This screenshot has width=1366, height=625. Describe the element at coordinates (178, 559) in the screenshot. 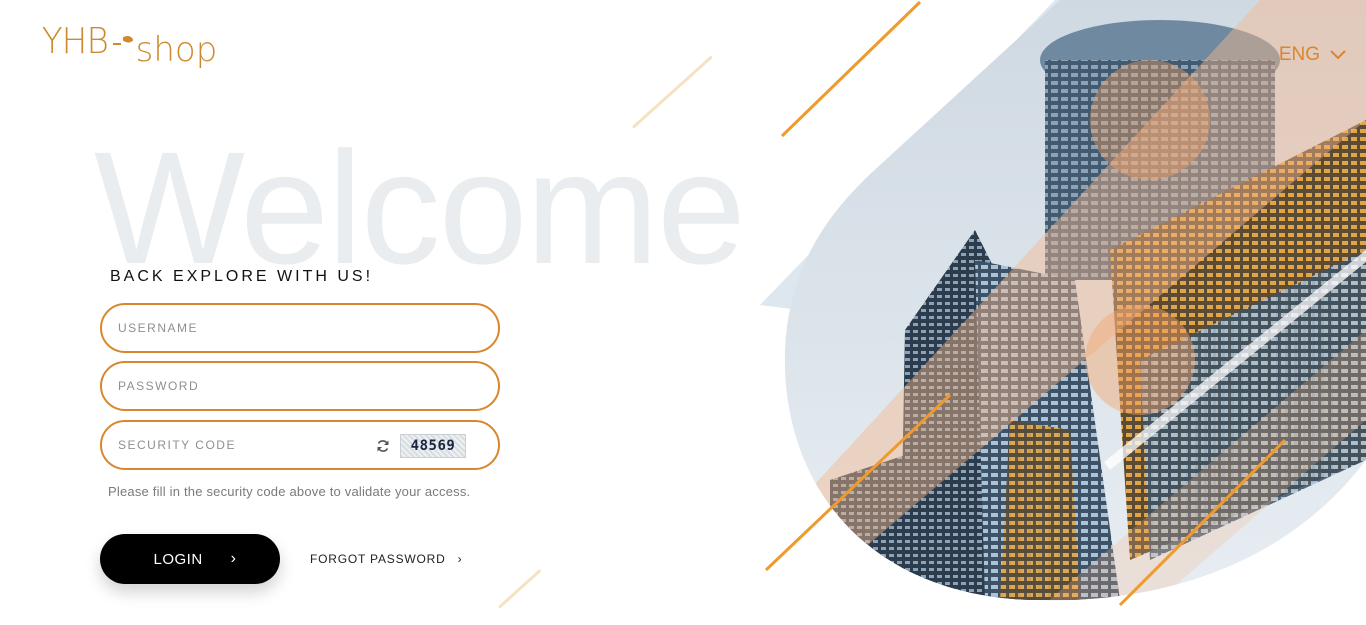

I see `login-label: LOGIN` at that location.